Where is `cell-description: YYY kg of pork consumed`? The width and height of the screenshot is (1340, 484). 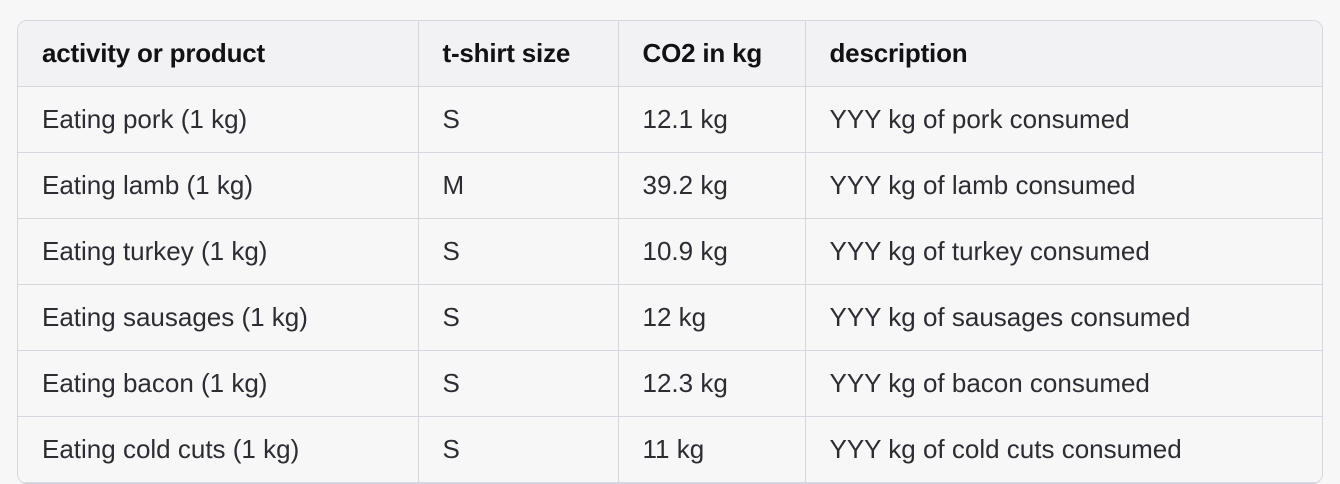
cell-description: YYY kg of pork consumed is located at coordinates (1063, 119).